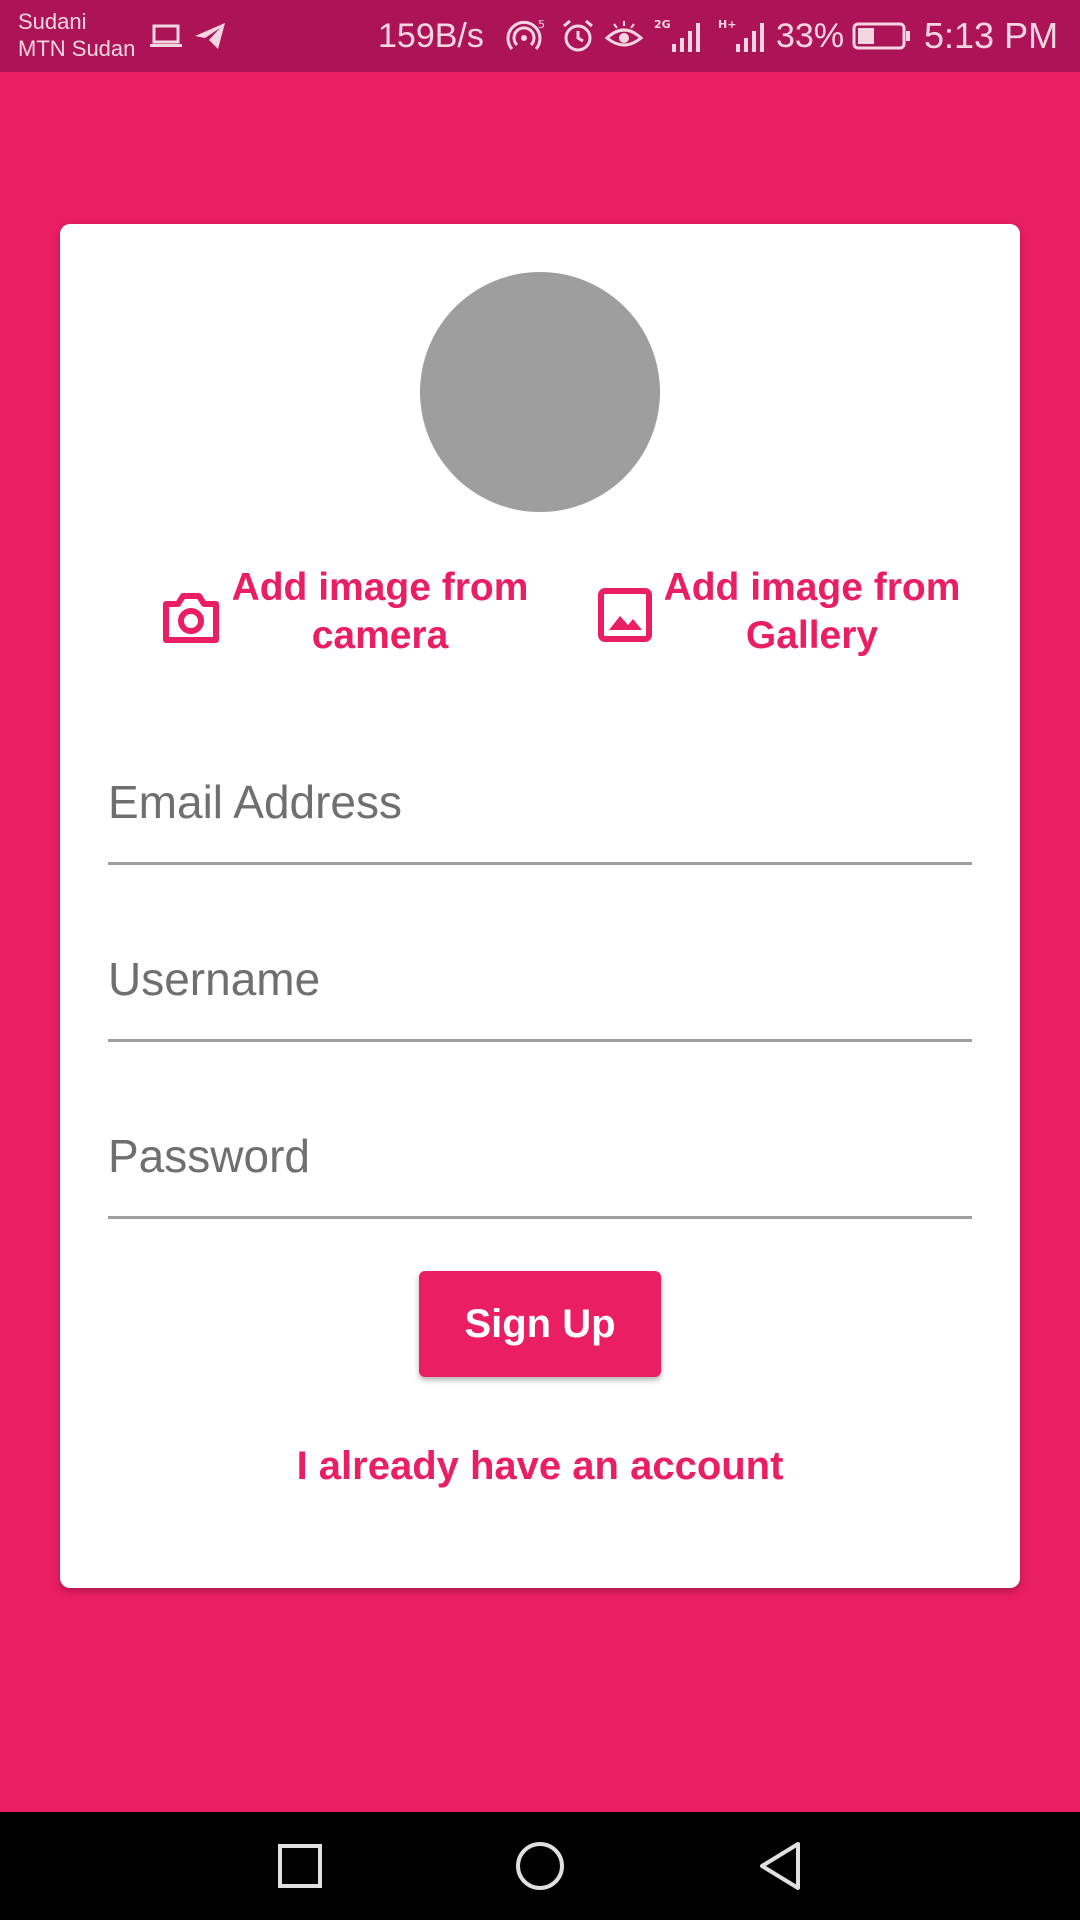 Image resolution: width=1080 pixels, height=1920 pixels. I want to click on add-image-camera-label: Add image from camera, so click(380, 611).